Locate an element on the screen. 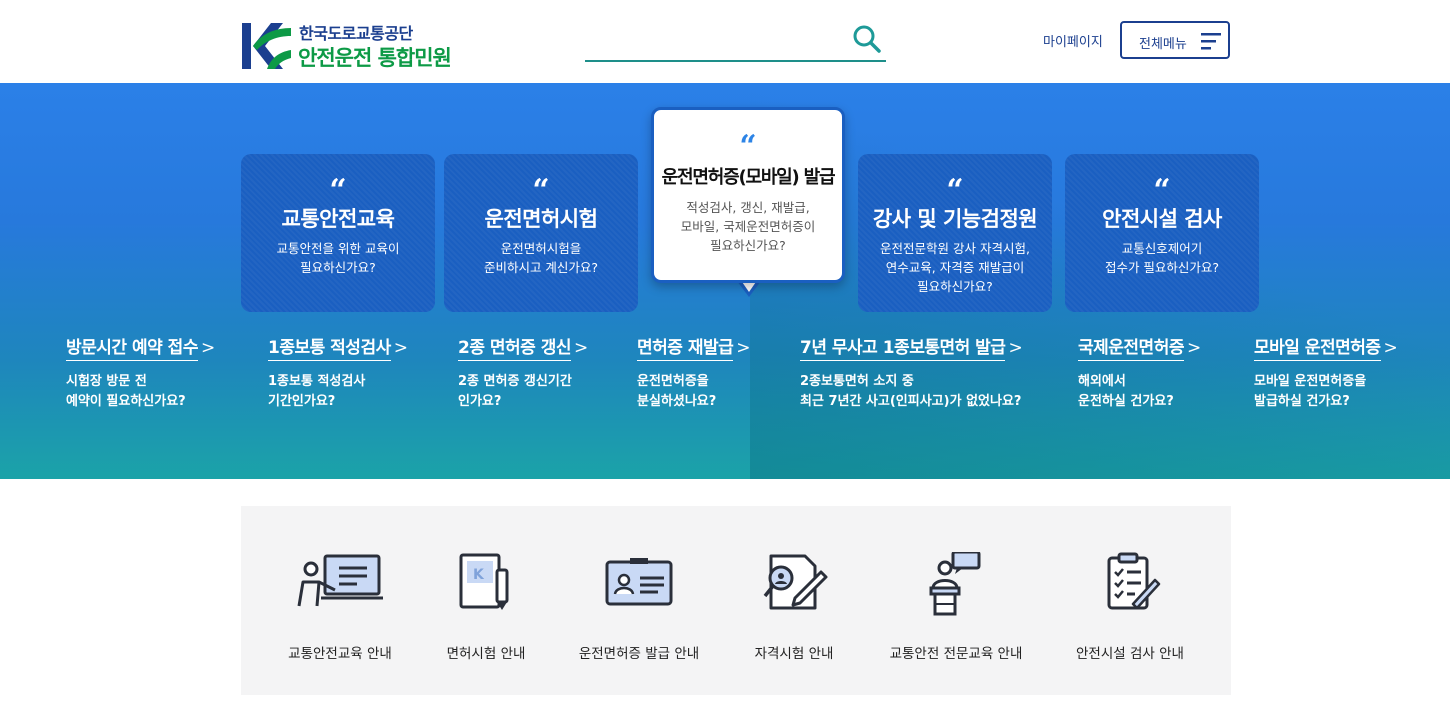 This screenshot has height=705, width=1450. exam-book-icon: K is located at coordinates (484, 581).